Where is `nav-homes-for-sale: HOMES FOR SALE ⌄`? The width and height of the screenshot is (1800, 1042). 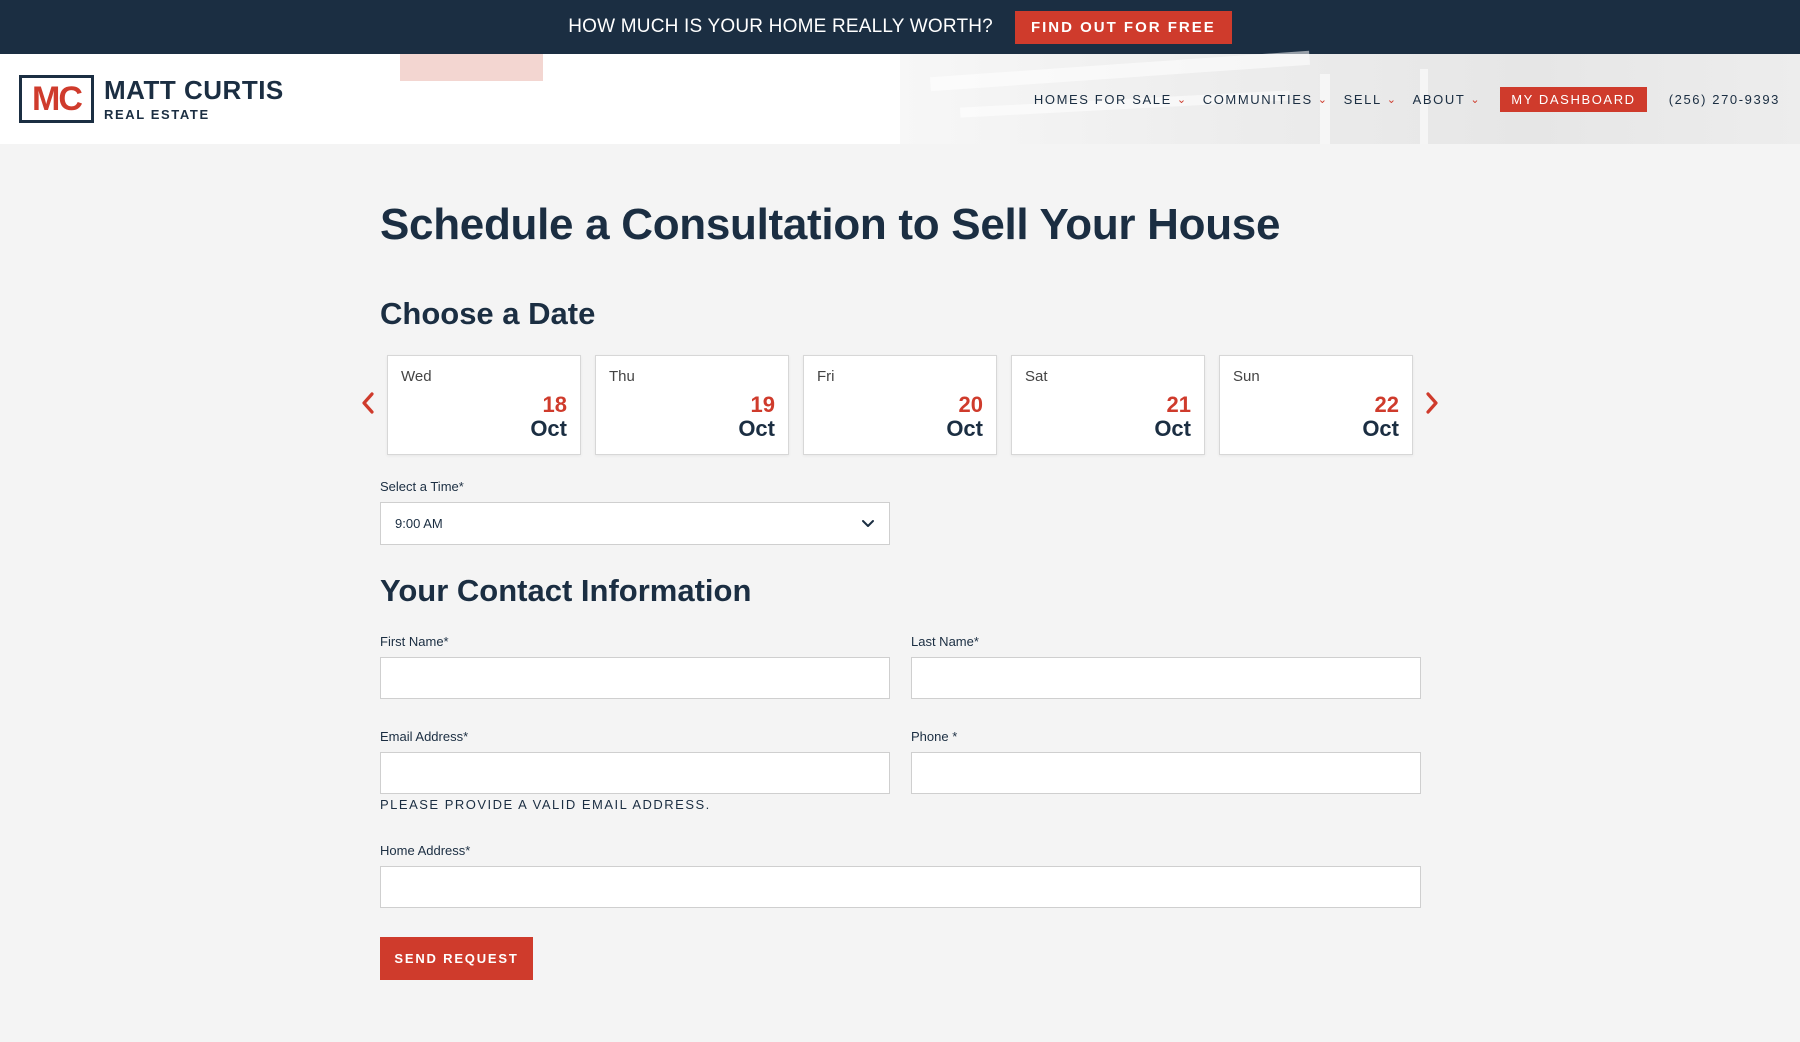 nav-homes-for-sale: HOMES FOR SALE ⌄ is located at coordinates (1111, 99).